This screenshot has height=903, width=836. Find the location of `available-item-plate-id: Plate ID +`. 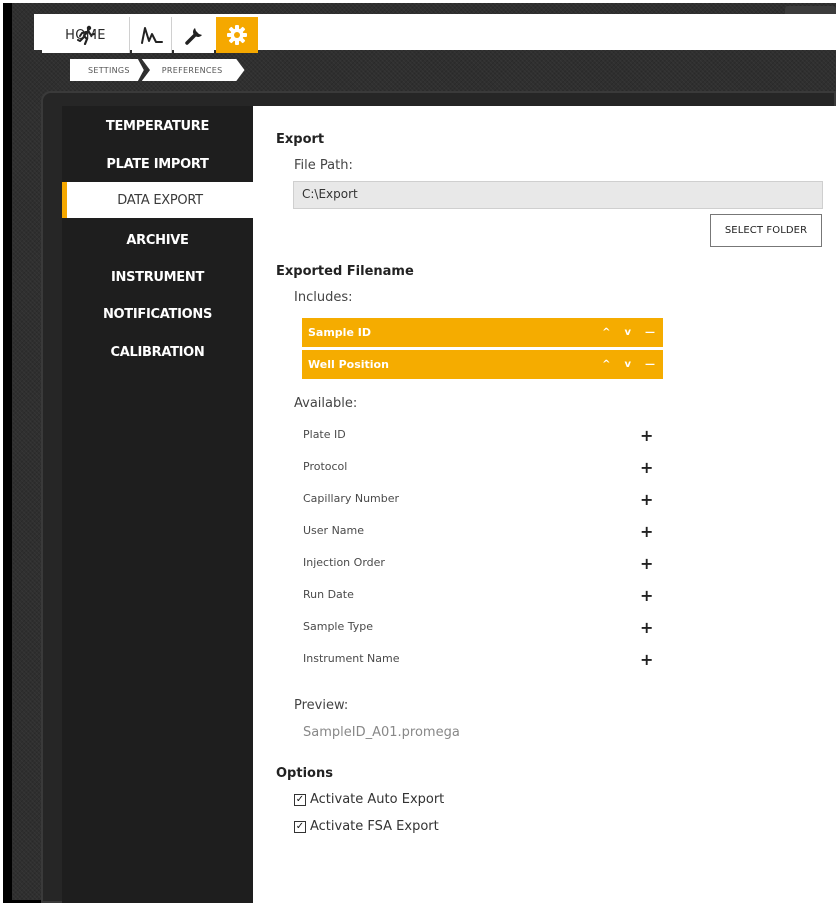

available-item-plate-id: Plate ID + is located at coordinates (483, 437).